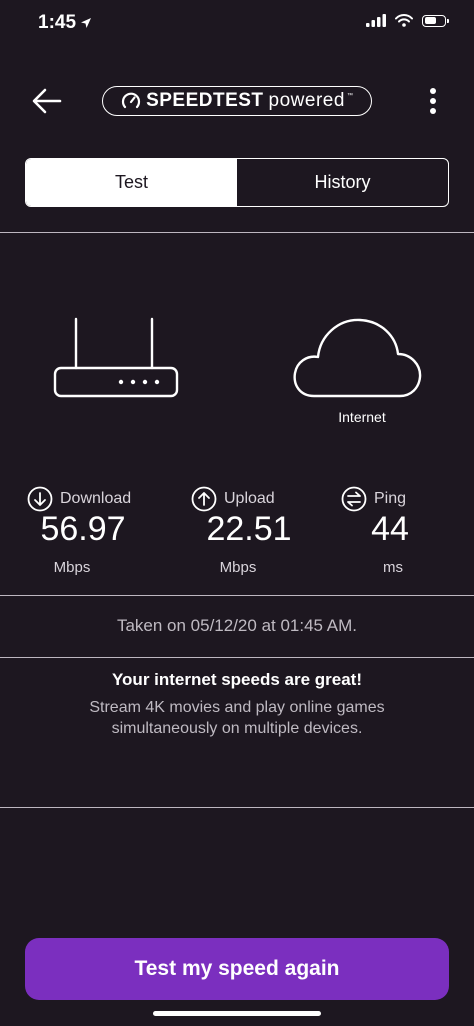  Describe the element at coordinates (83, 529) in the screenshot. I see `download-value: 56.97` at that location.